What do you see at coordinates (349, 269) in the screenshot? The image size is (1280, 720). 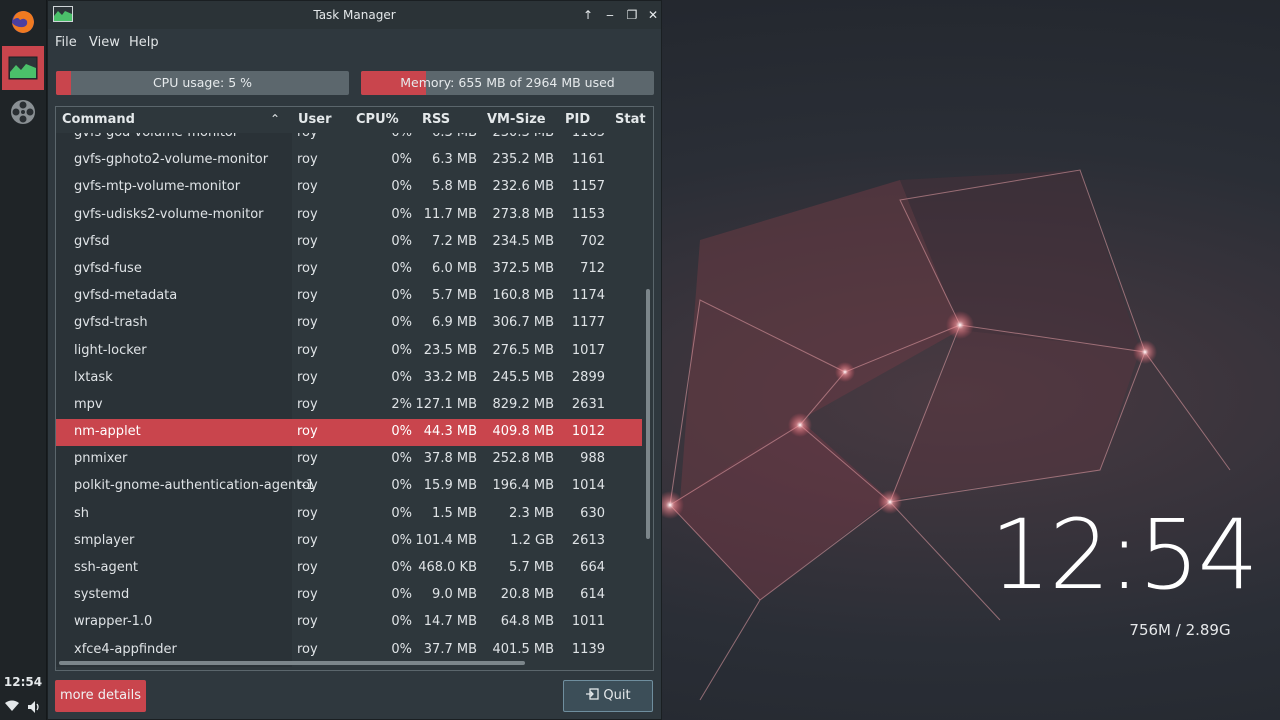 I see `table-row: gvfsd-fuse roy 0% 6.0 MB 372.5 MB 712` at bounding box center [349, 269].